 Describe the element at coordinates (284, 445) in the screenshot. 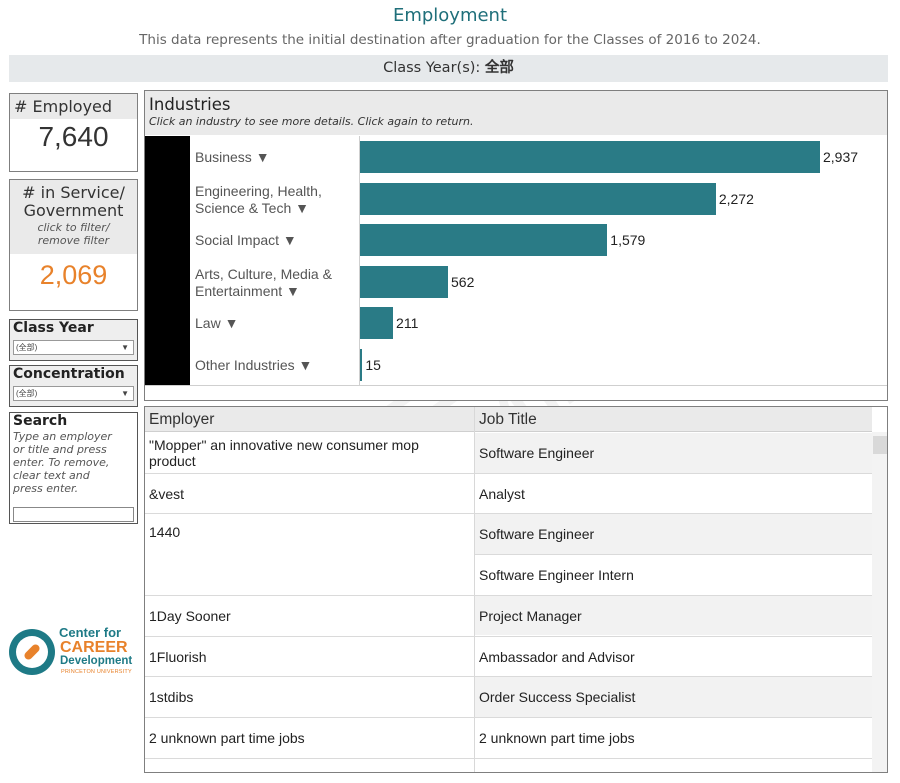

I see `employer-cell-line1: "Mopper" an innovative new consumer mop` at that location.